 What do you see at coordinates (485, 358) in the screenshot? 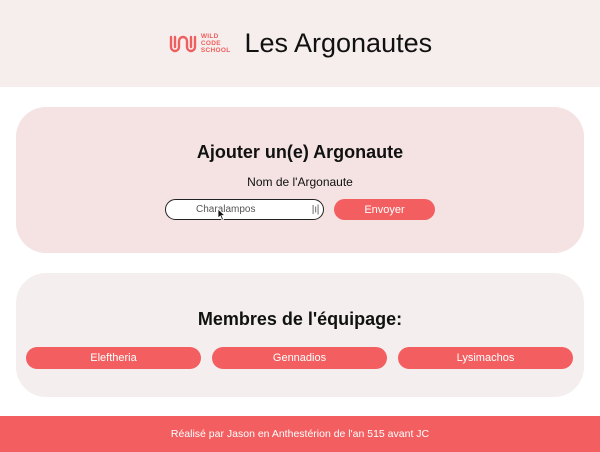
I see `crew-member: Lysimachos` at bounding box center [485, 358].